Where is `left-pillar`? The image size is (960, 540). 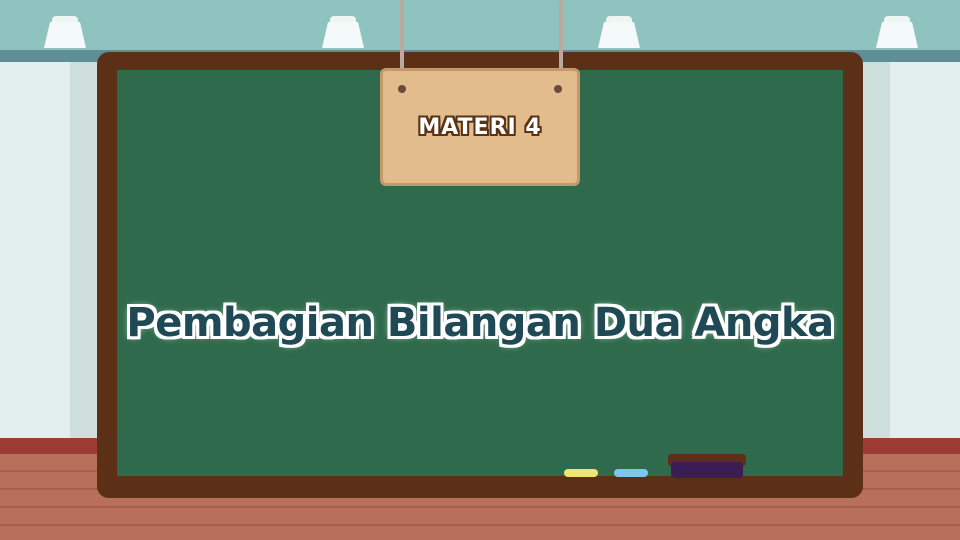 left-pillar is located at coordinates (35, 251).